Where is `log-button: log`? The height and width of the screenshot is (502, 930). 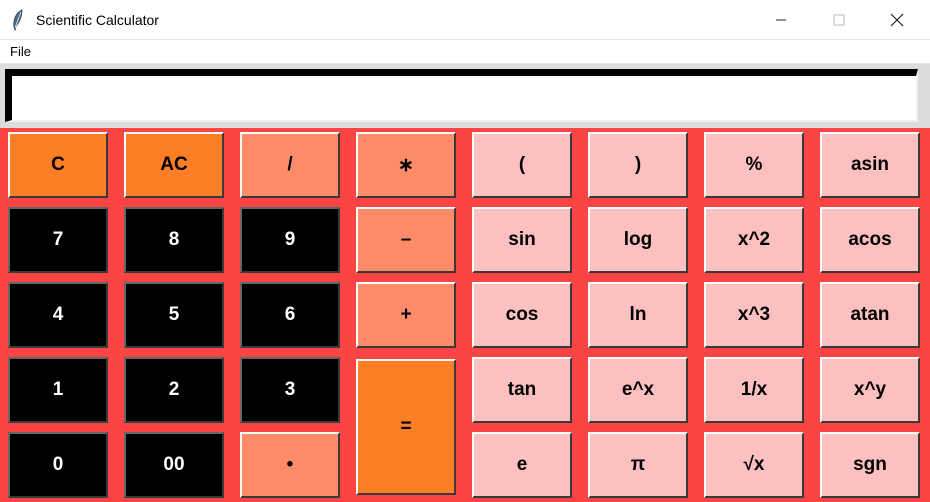 log-button: log is located at coordinates (638, 240).